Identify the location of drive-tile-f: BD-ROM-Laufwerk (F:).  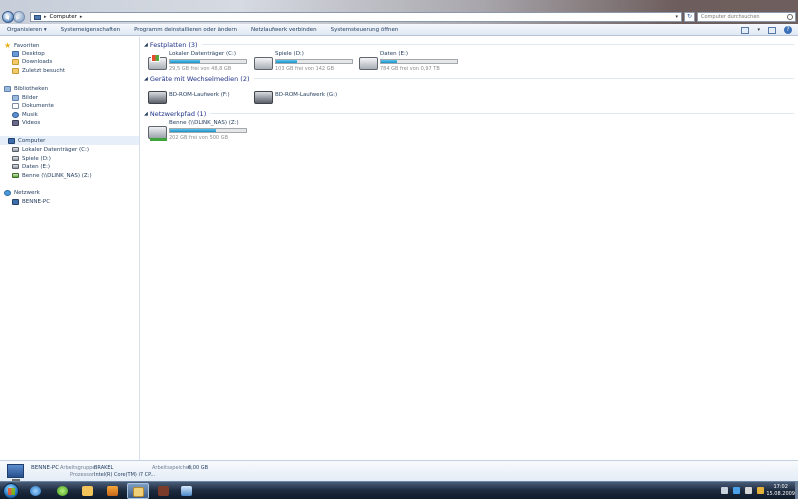
(198, 97).